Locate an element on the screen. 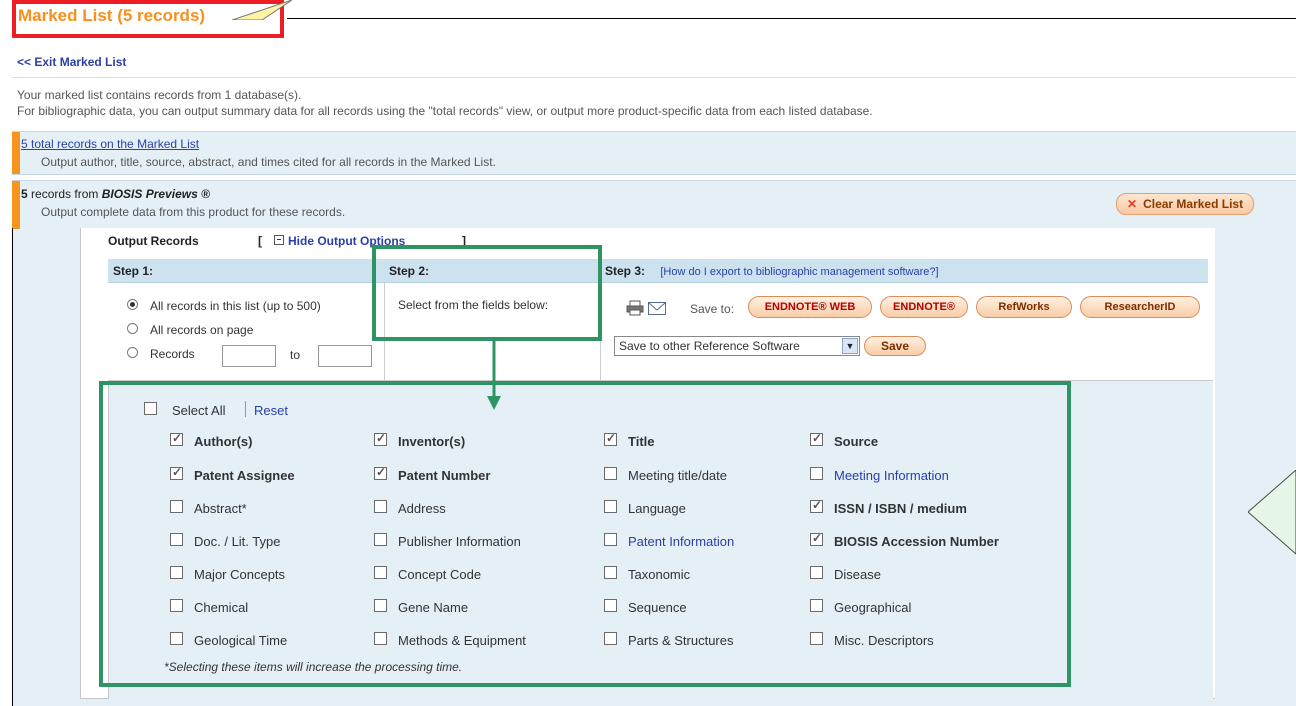 This screenshot has height=706, width=1296. total-records-link: 5 total records on the Marked List is located at coordinates (110, 144).